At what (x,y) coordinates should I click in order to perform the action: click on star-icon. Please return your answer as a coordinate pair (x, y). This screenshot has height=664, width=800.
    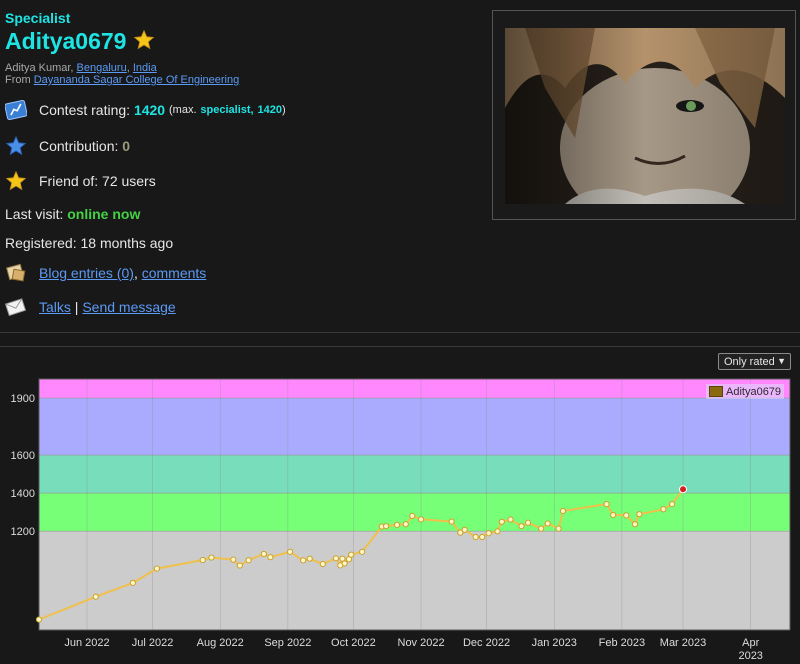
    Looking at the image, I should click on (144, 42).